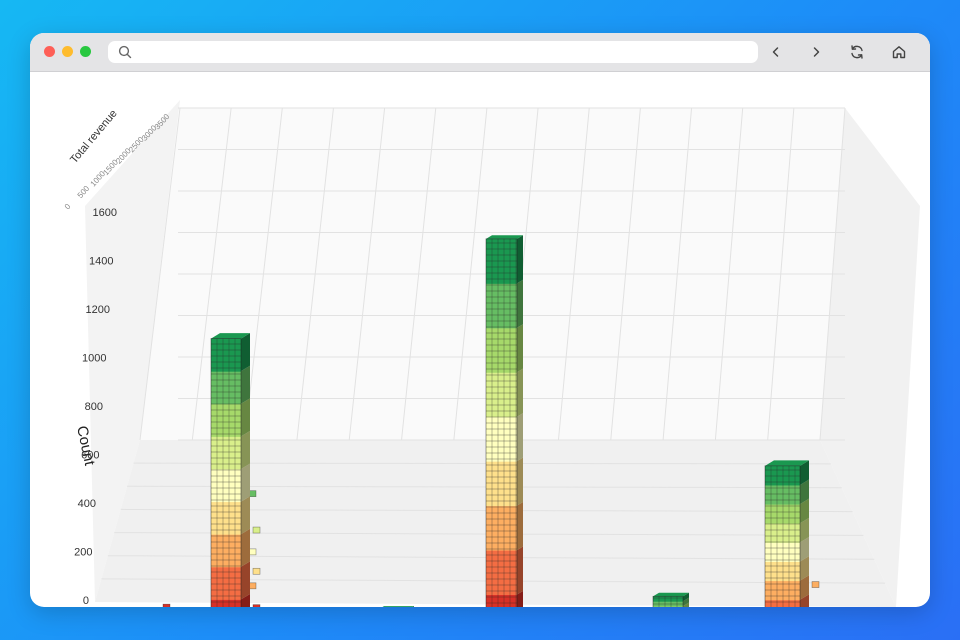 This screenshot has height=640, width=960. I want to click on y-tick-label: 1200, so click(98, 310).